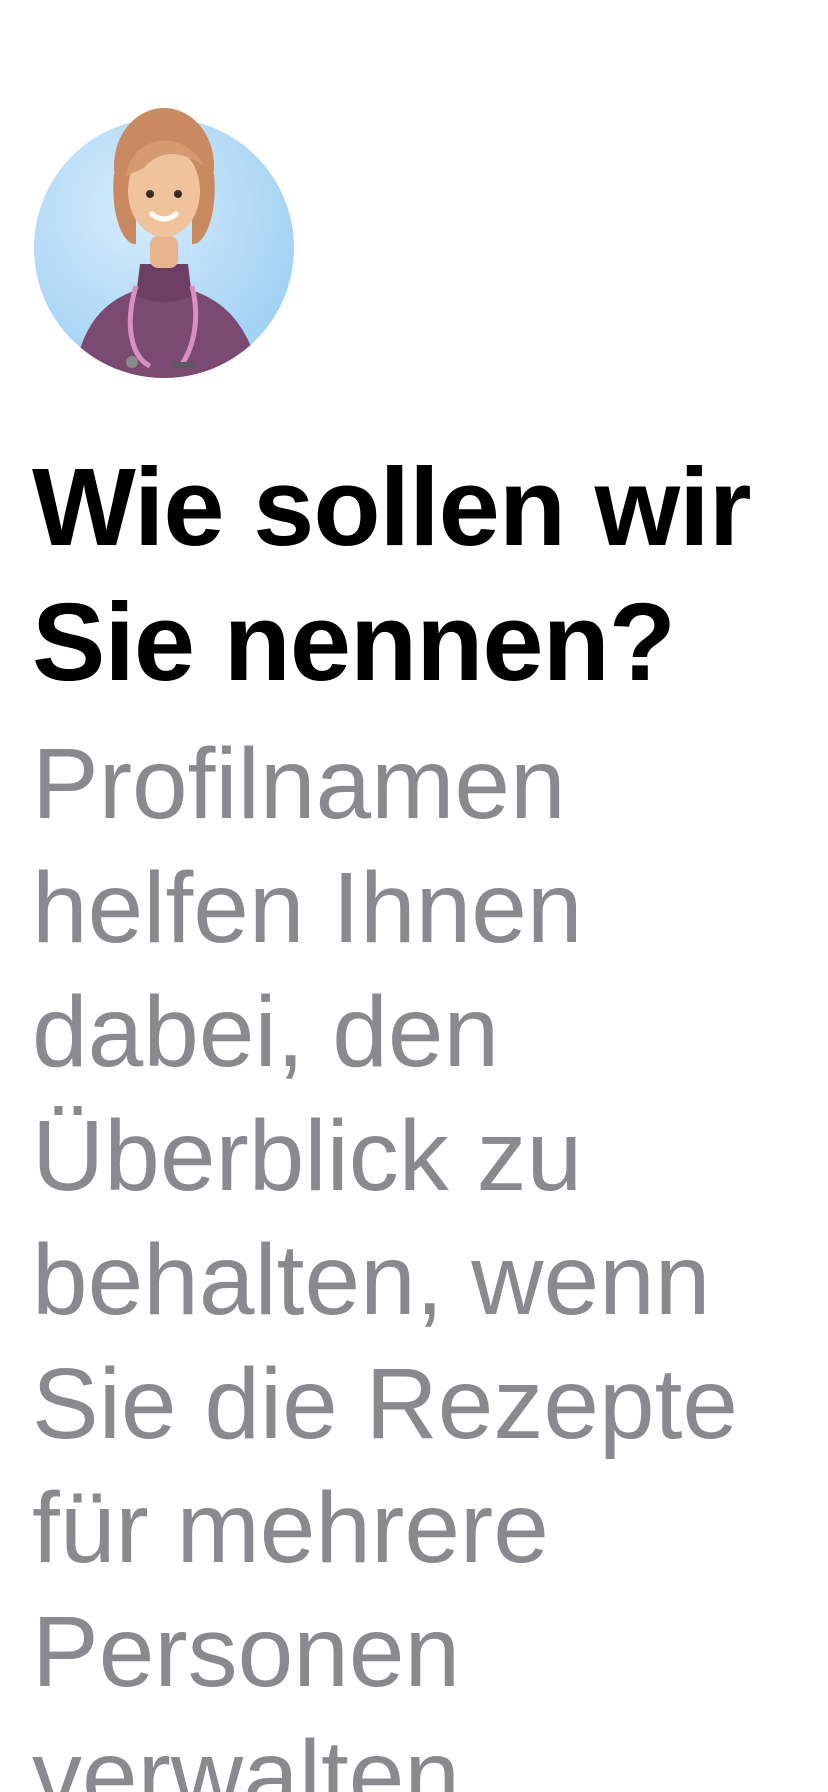 The height and width of the screenshot is (1792, 828). What do you see at coordinates (392, 507) in the screenshot?
I see `title-line-1: Wie sollen wir` at bounding box center [392, 507].